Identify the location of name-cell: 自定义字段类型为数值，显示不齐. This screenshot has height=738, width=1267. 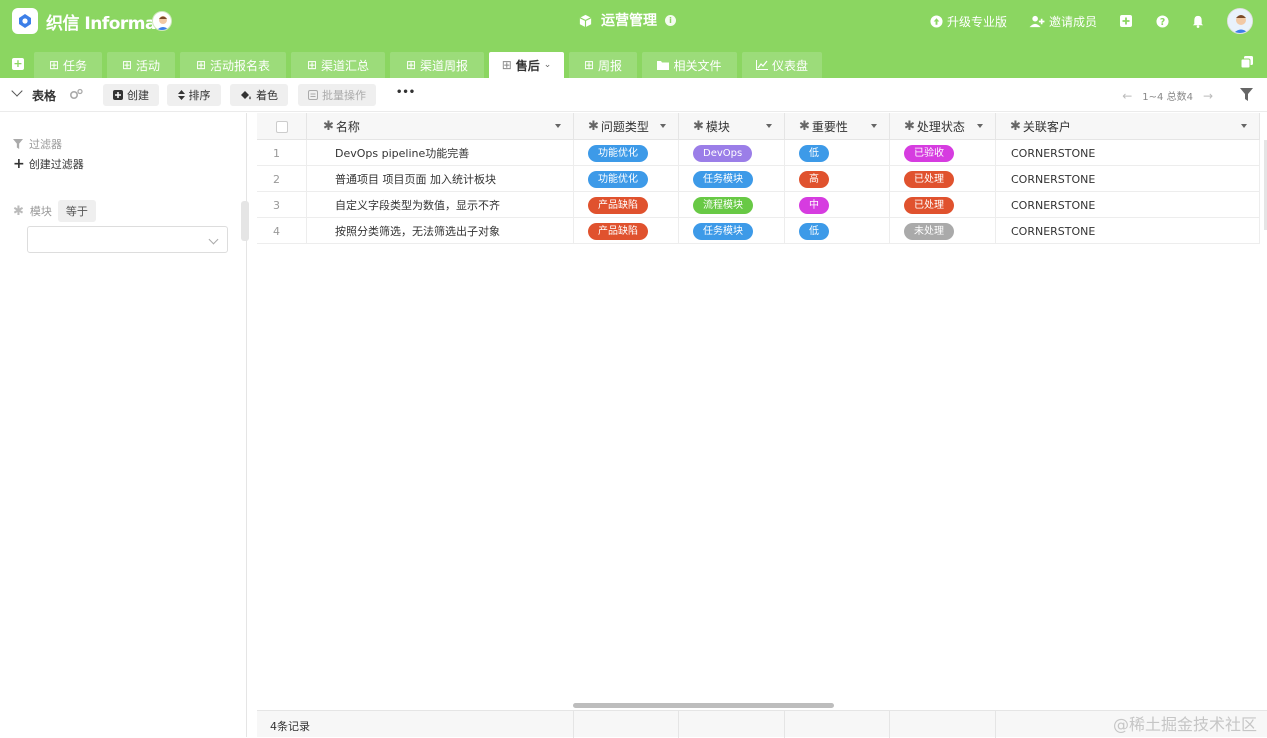
(440, 205).